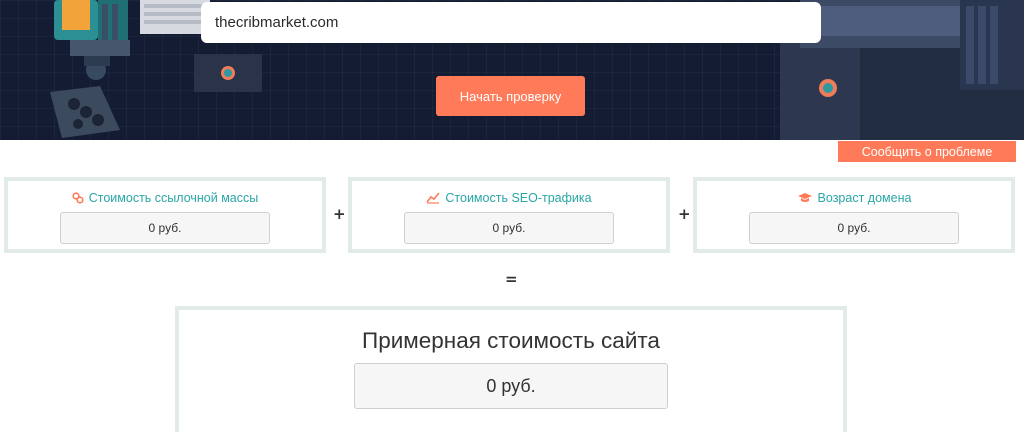 Image resolution: width=1024 pixels, height=432 pixels. Describe the element at coordinates (173, 198) in the screenshot. I see `card-title-label: Стоимость ссылочной массы` at that location.